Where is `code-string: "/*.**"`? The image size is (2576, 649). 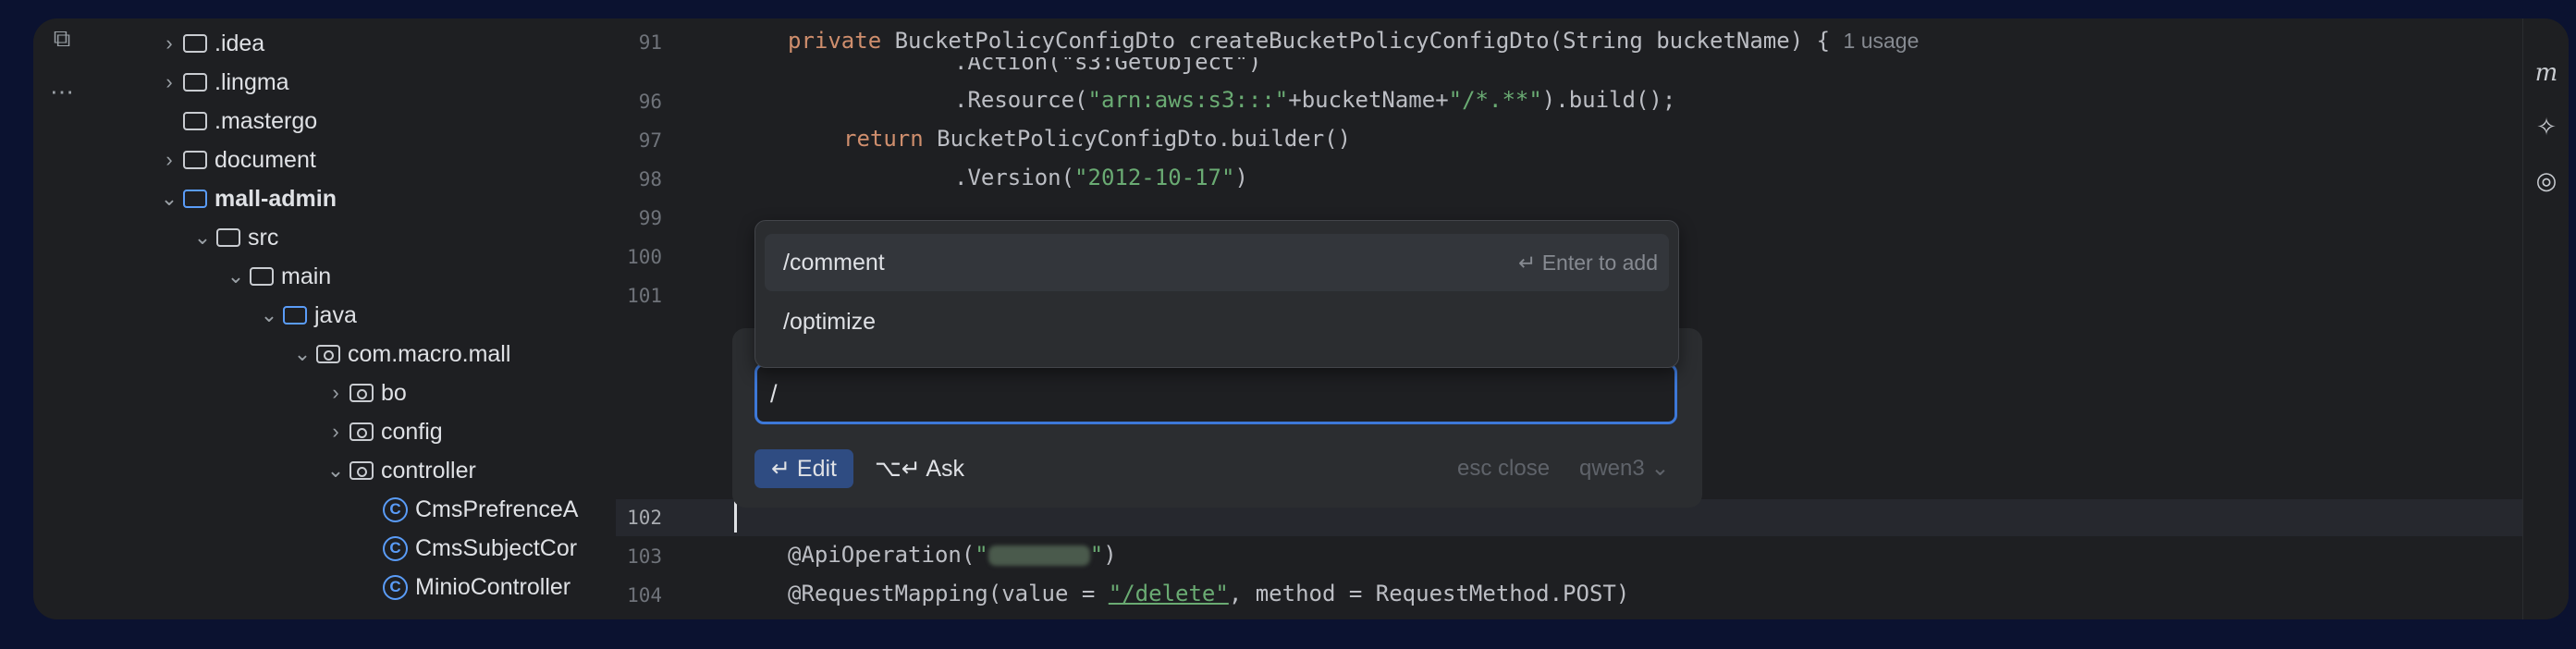 code-string: "/*.**" is located at coordinates (1495, 100).